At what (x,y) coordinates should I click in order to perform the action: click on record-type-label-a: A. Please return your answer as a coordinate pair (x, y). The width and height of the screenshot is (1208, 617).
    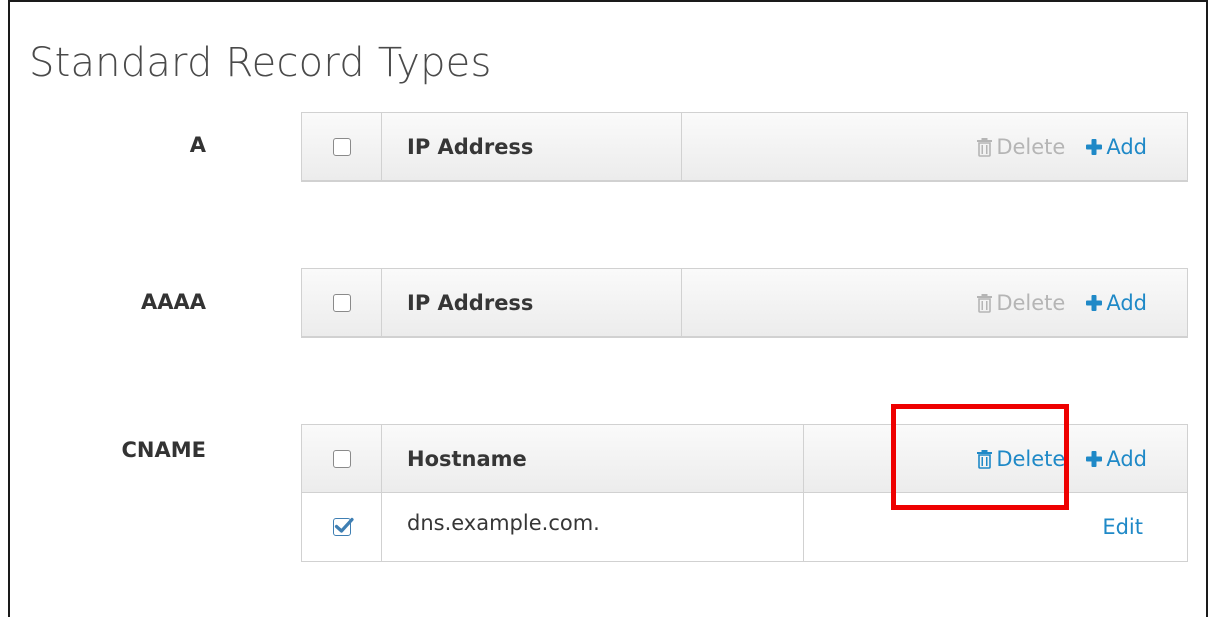
    Looking at the image, I should click on (197, 145).